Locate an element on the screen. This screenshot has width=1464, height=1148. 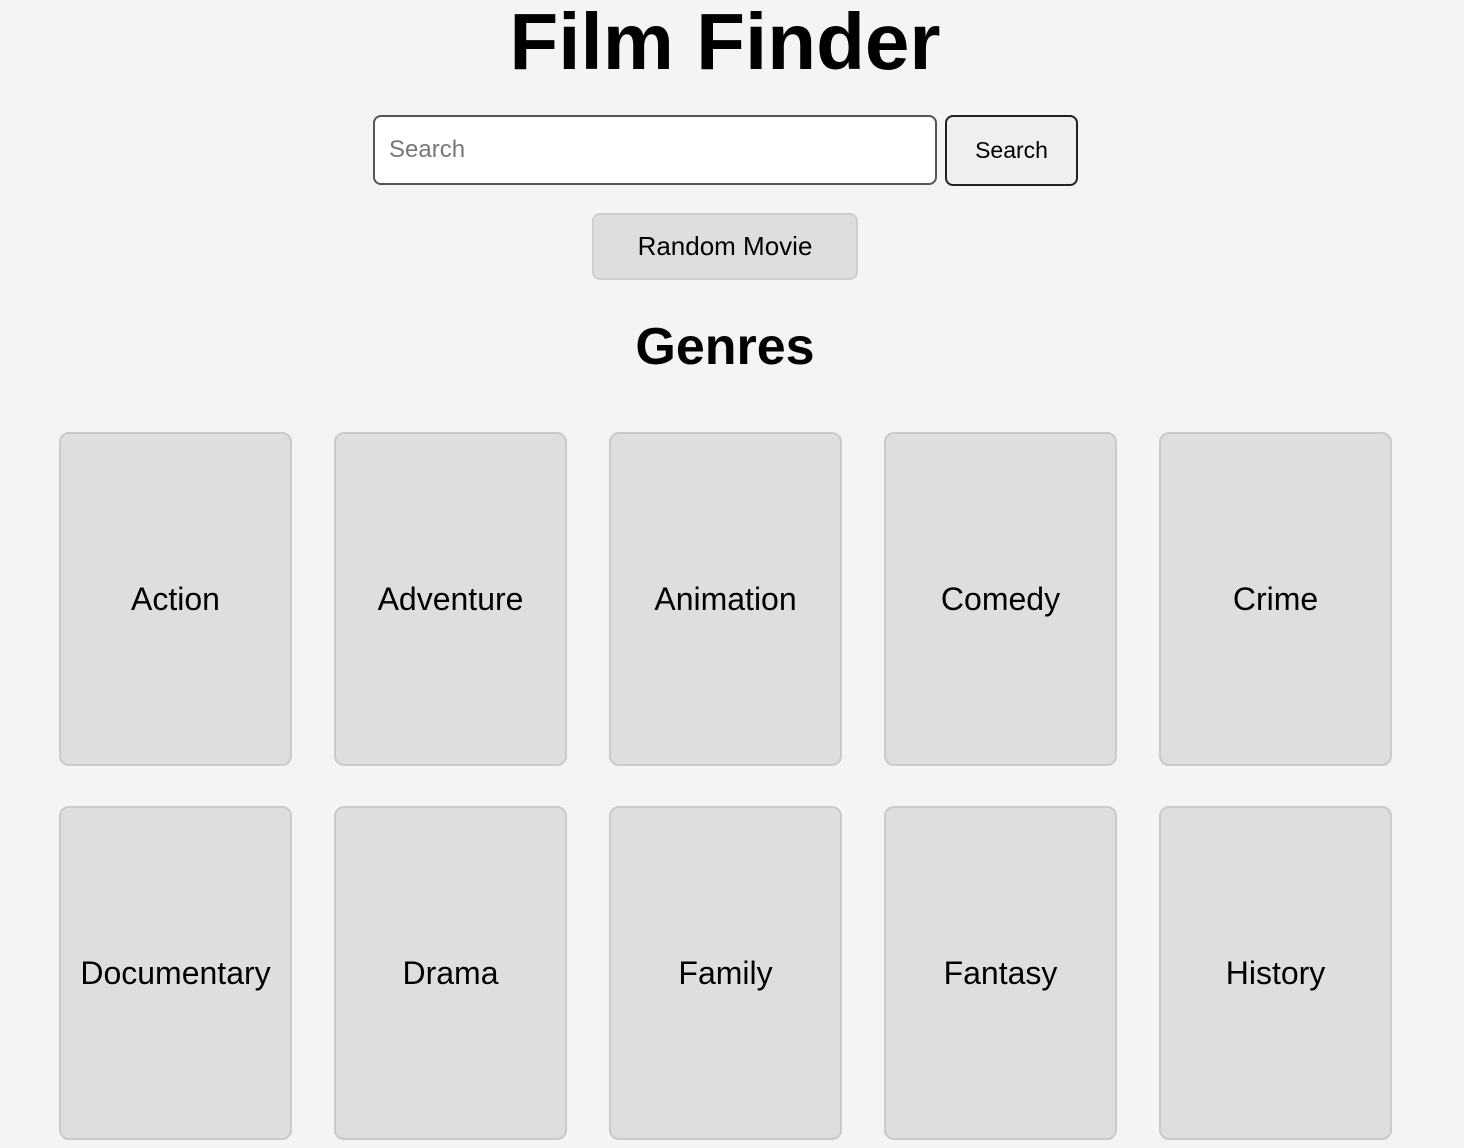
search-button: Search is located at coordinates (1011, 150).